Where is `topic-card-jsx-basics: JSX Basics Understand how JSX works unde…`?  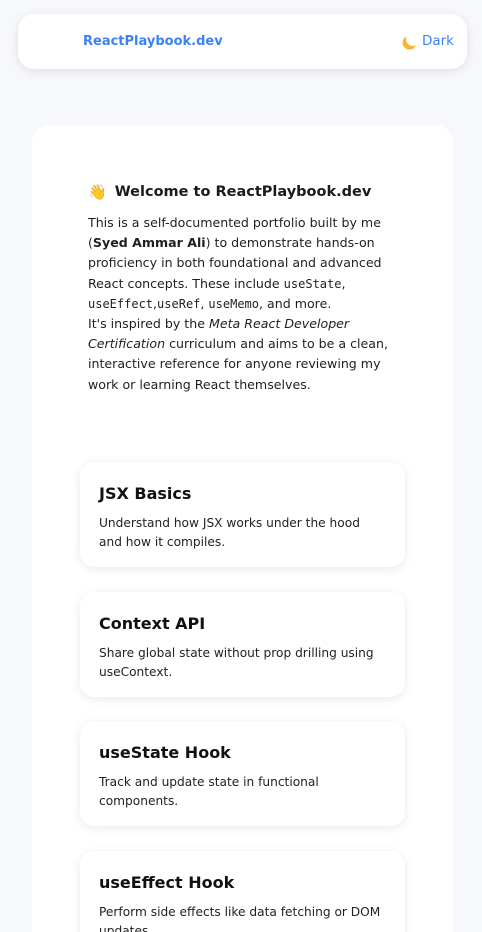
topic-card-jsx-basics: JSX Basics Understand how JSX works unde… is located at coordinates (242, 514).